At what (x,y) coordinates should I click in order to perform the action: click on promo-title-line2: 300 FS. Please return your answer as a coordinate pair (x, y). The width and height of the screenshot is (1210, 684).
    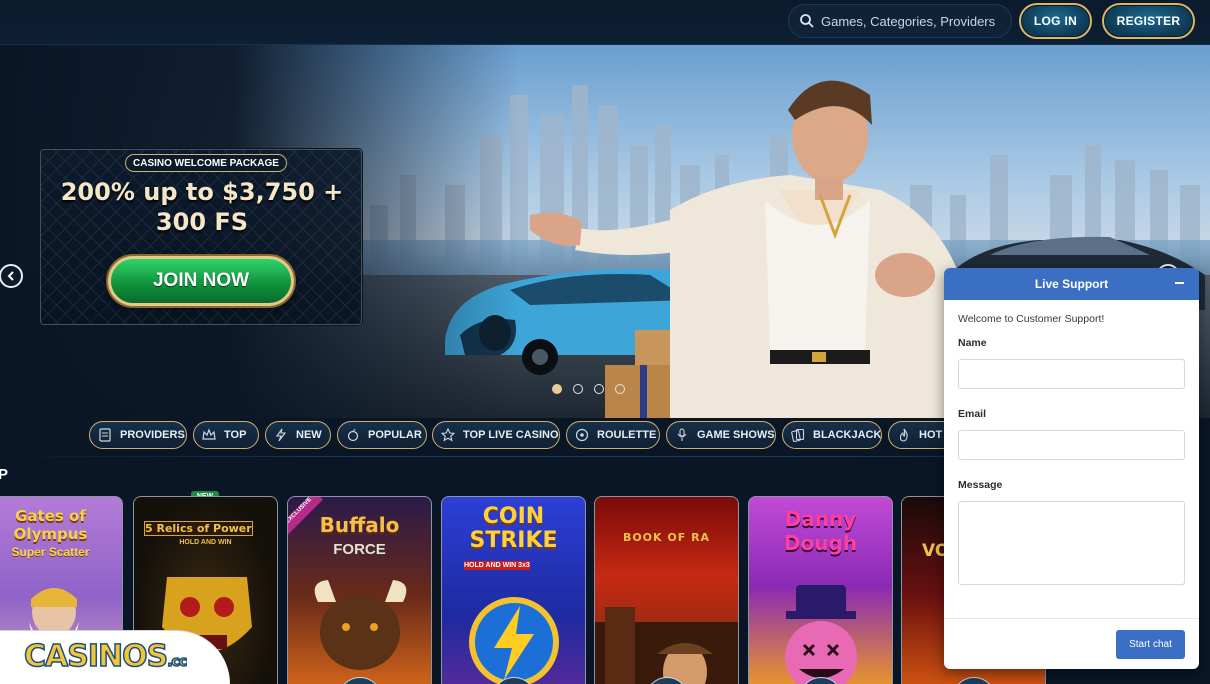
    Looking at the image, I should click on (202, 222).